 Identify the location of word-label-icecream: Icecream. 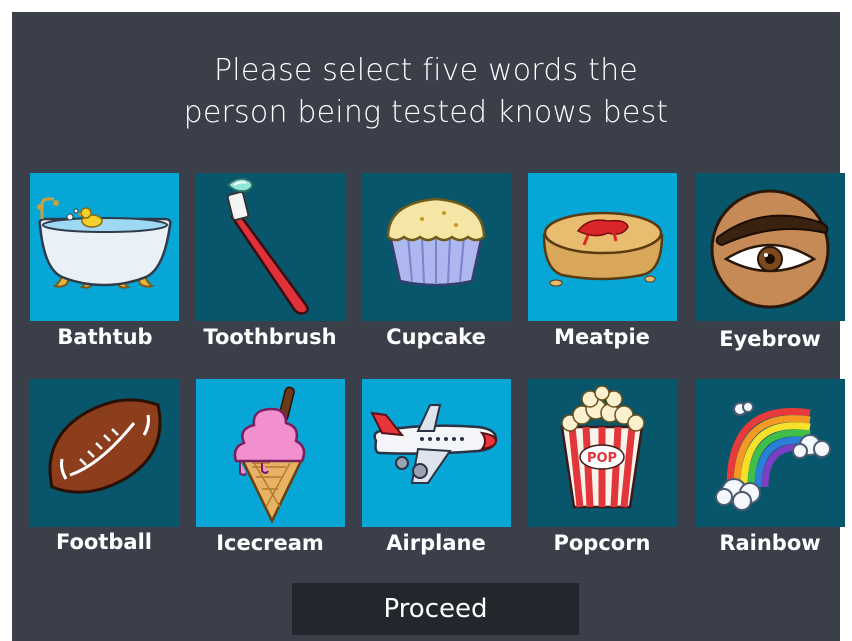
(270, 543).